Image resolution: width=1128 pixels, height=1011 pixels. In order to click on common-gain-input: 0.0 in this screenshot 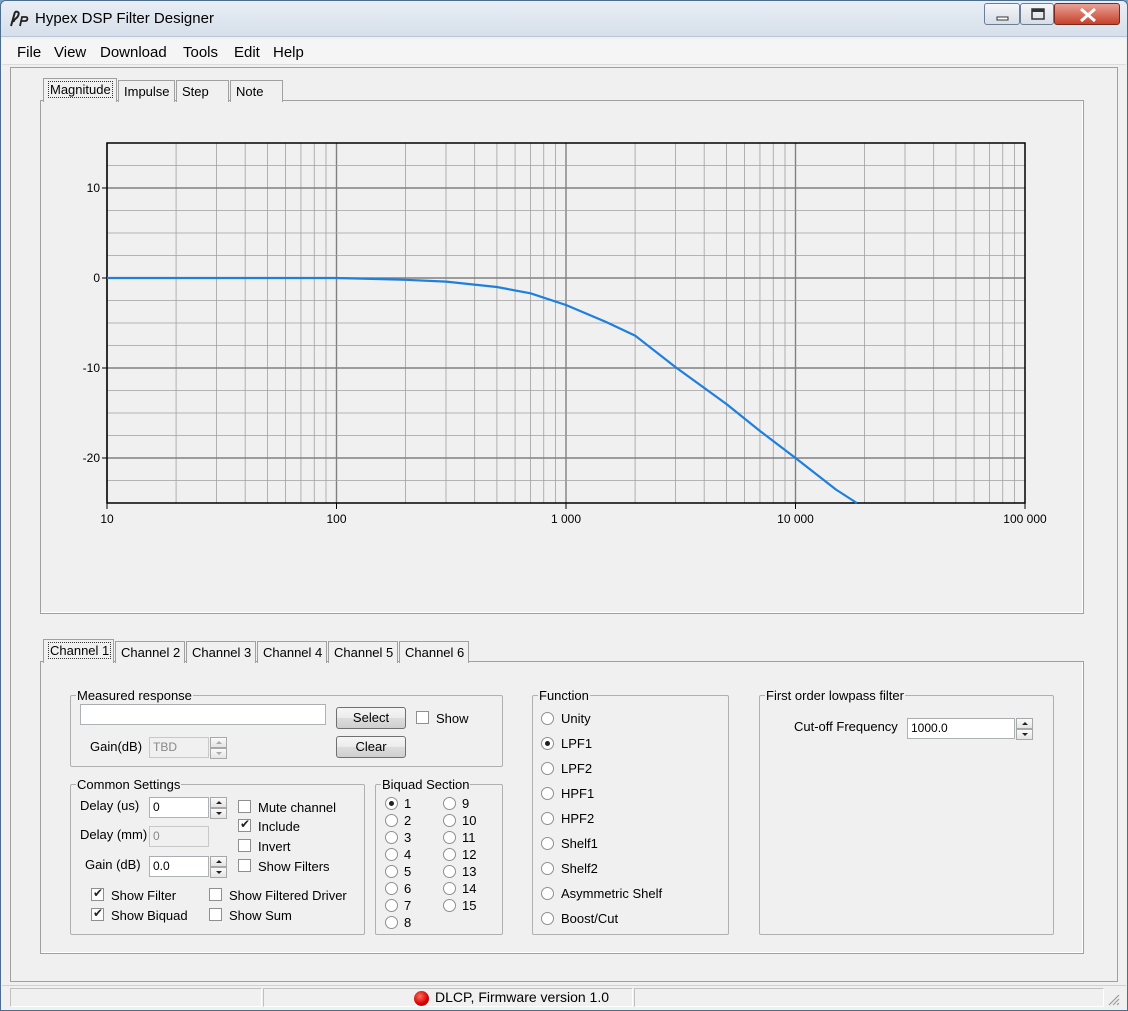, I will do `click(179, 866)`.